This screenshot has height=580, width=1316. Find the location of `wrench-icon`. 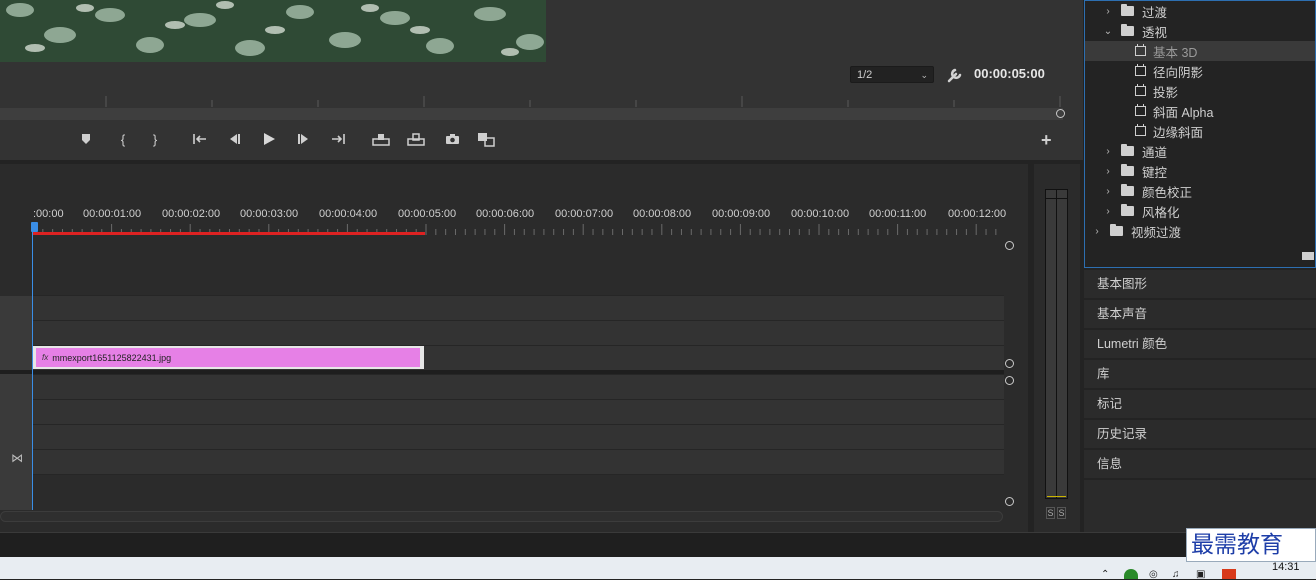

wrench-icon is located at coordinates (955, 75).